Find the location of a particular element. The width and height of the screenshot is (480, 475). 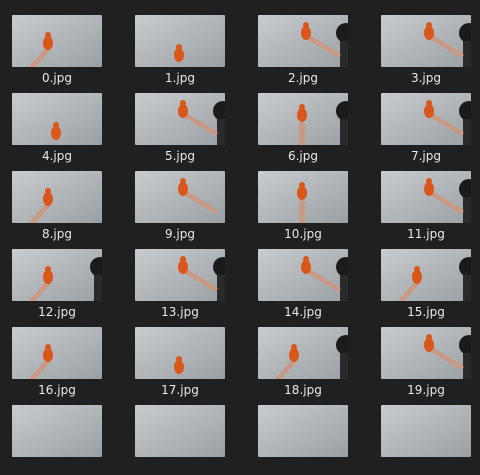

file-name-label: 2.jpg is located at coordinates (303, 78).